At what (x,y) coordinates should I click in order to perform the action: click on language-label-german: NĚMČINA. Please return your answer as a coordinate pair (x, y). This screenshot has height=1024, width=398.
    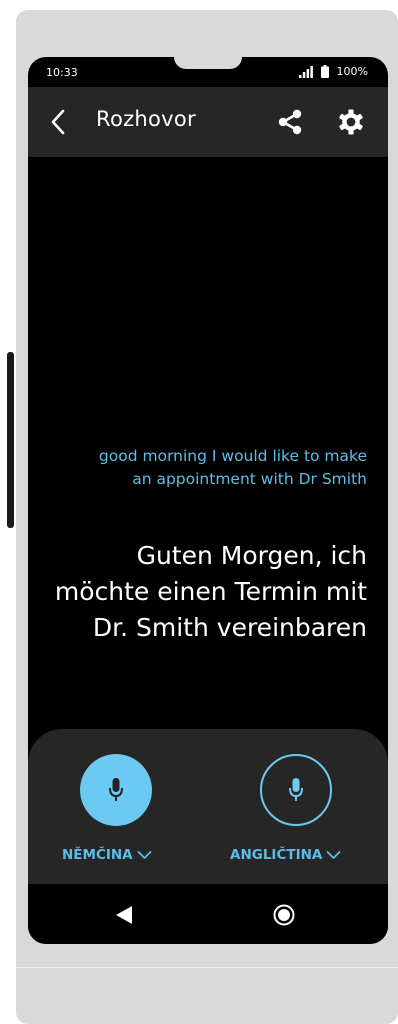
    Looking at the image, I should click on (97, 855).